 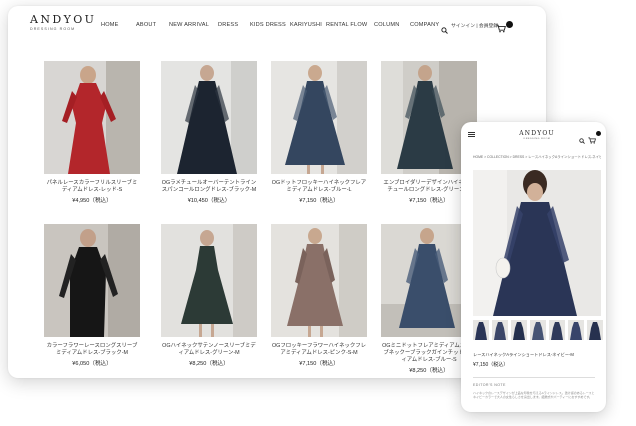 I want to click on nav-rental-flow: RENTAL FLOW, so click(x=346, y=25).